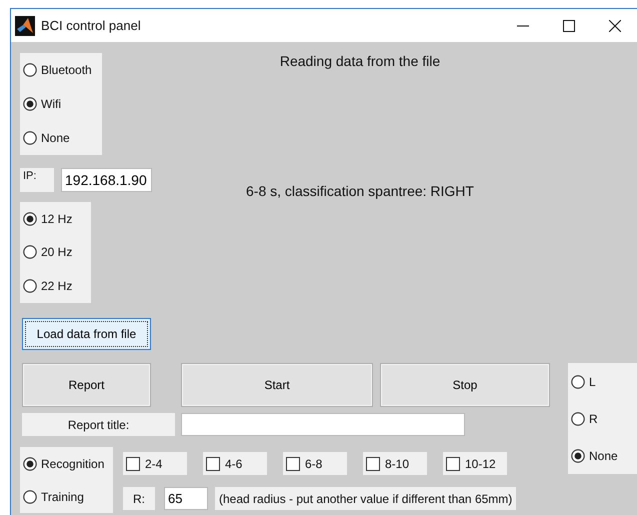  What do you see at coordinates (569, 26) in the screenshot?
I see `maximize-icon` at bounding box center [569, 26].